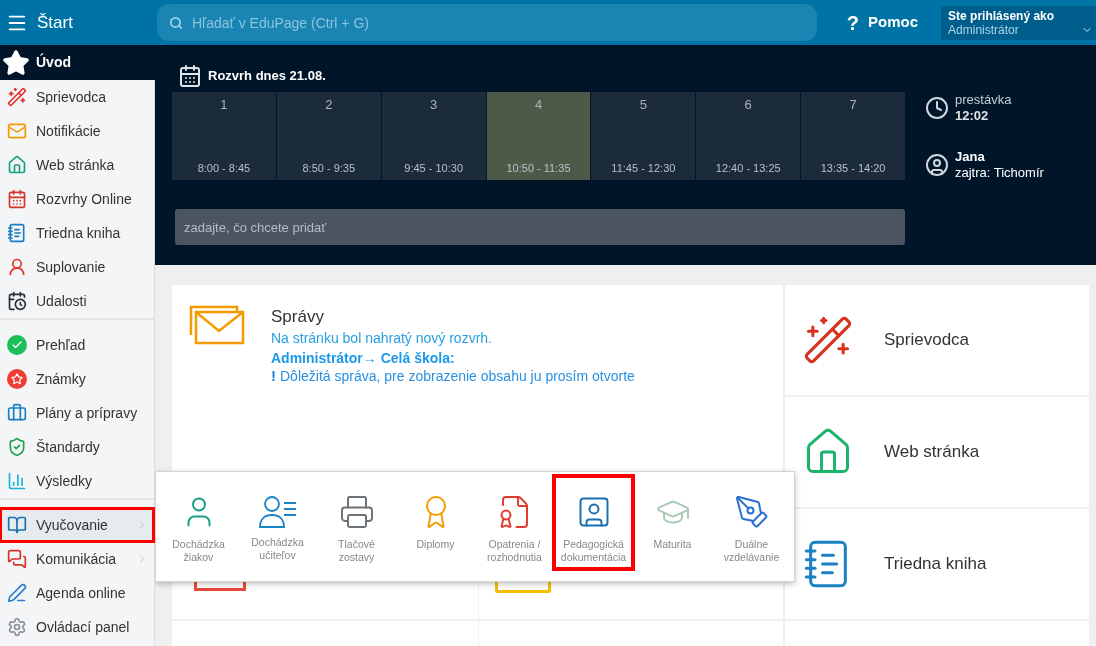  What do you see at coordinates (382, 338) in the screenshot?
I see `message-text: Na stránku bol nahratý nový rozvrh.` at bounding box center [382, 338].